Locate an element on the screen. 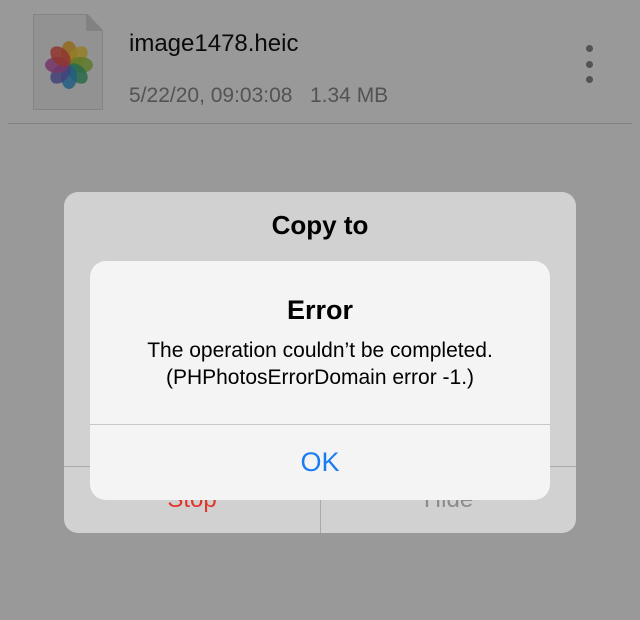 The height and width of the screenshot is (620, 640). error-title: Error is located at coordinates (320, 310).